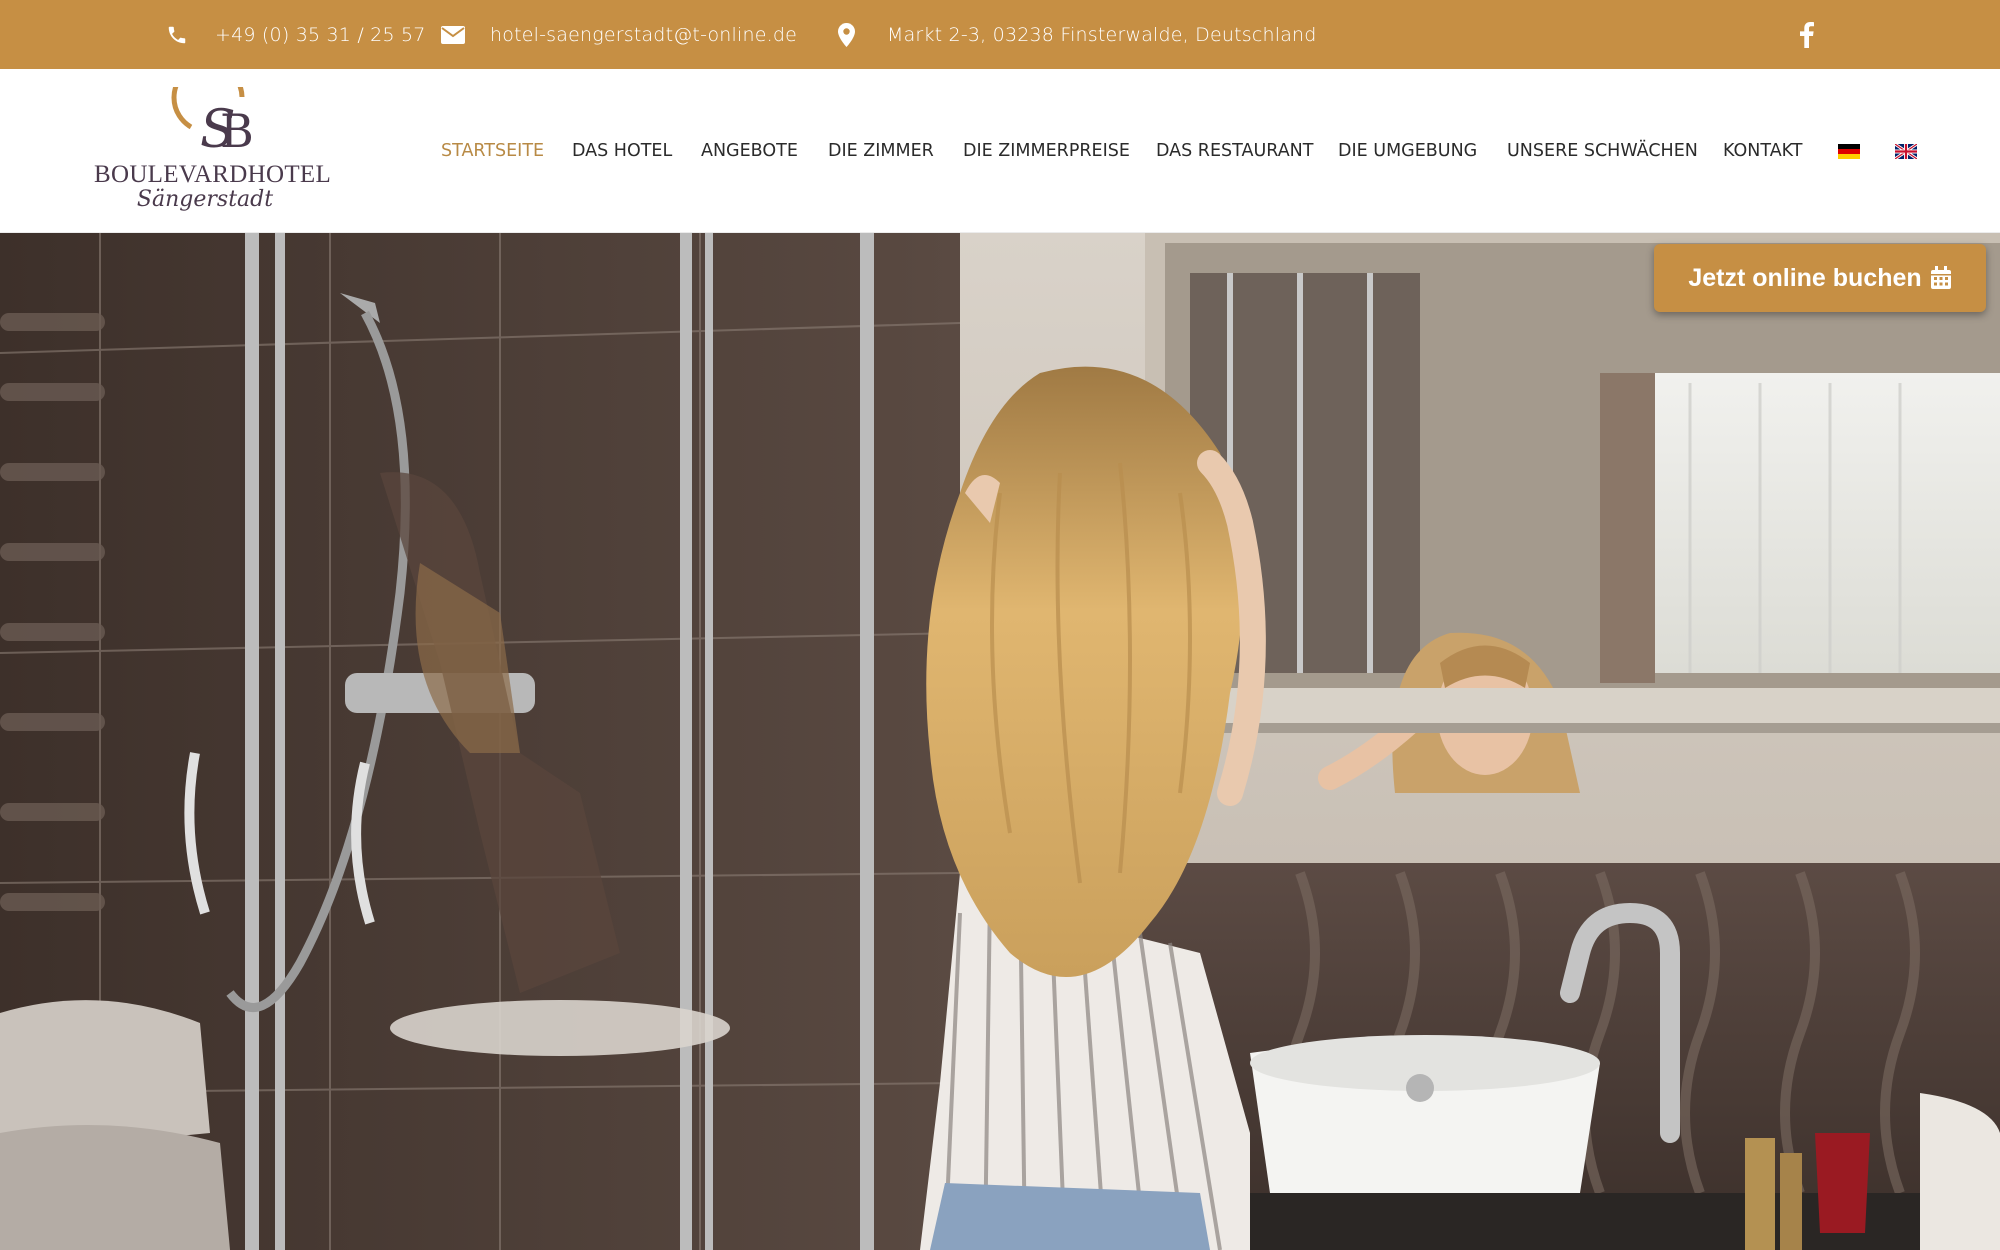  What do you see at coordinates (1602, 151) in the screenshot?
I see `nav-item-unsere-schwaechen: UNSERE SCHWÄCHEN` at bounding box center [1602, 151].